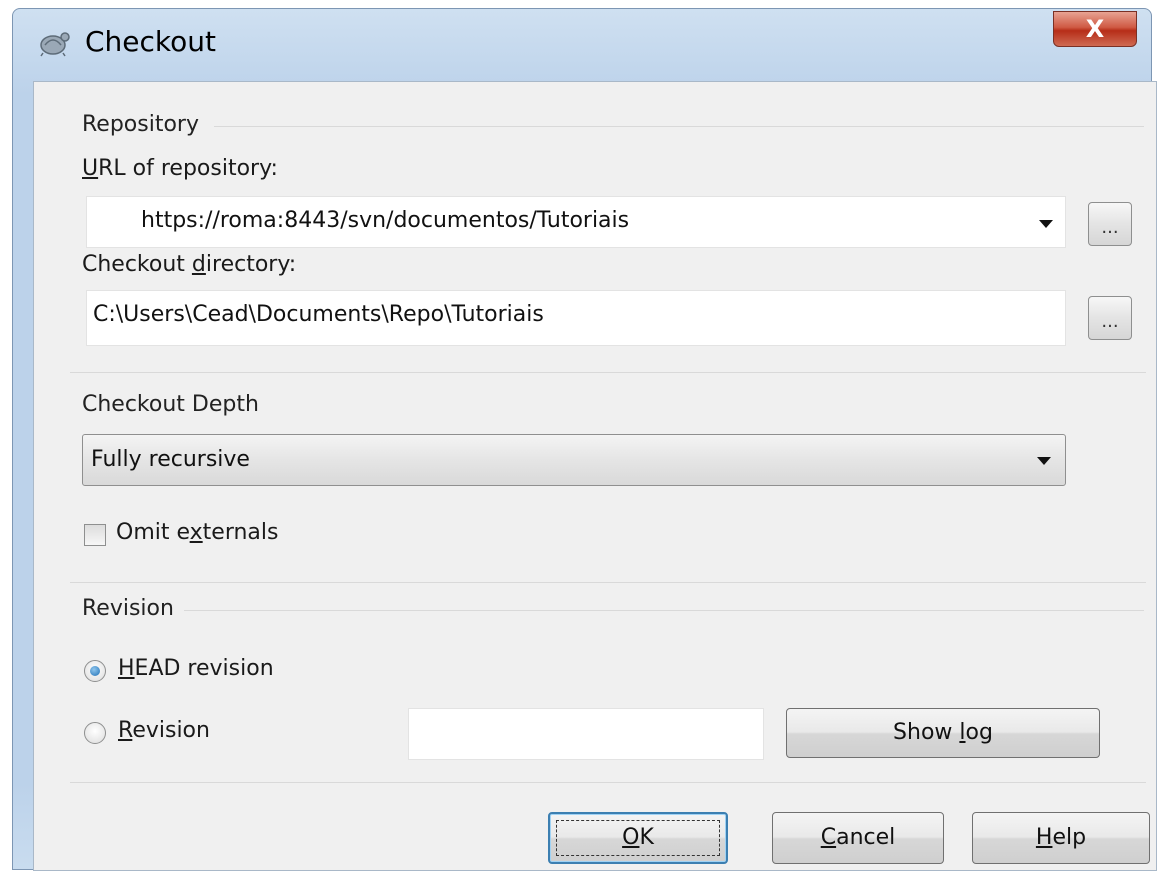 This screenshot has width=1157, height=872. I want to click on depth-dropdown-arrow-icon, so click(1044, 461).